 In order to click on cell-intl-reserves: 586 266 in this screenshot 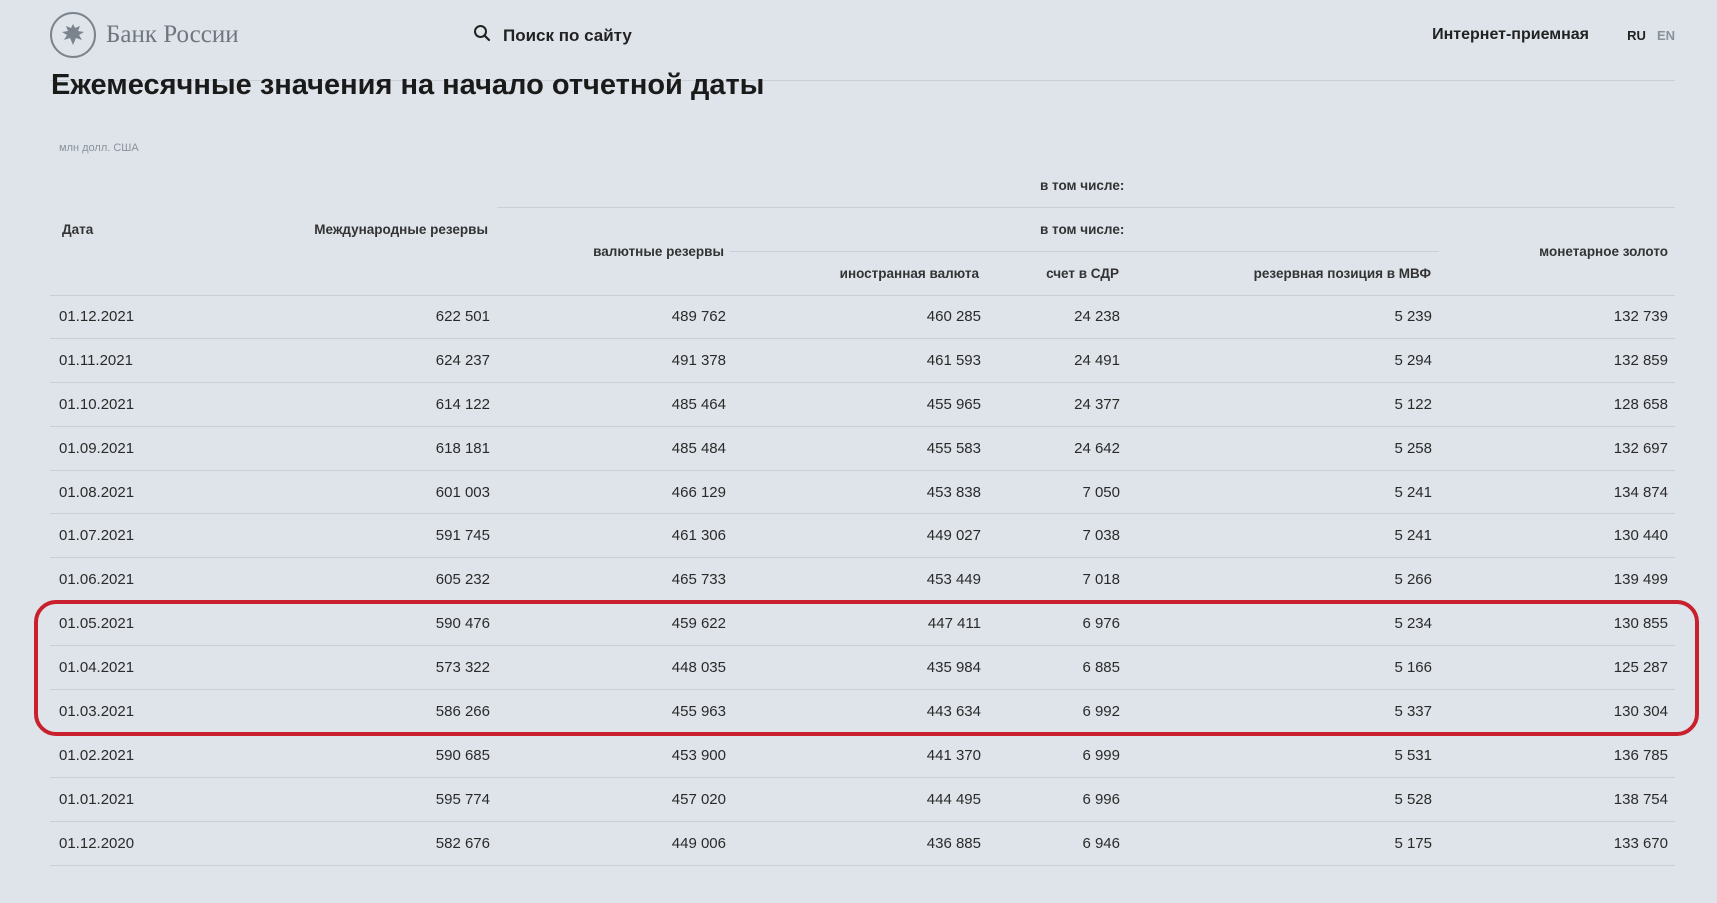, I will do `click(462, 711)`.